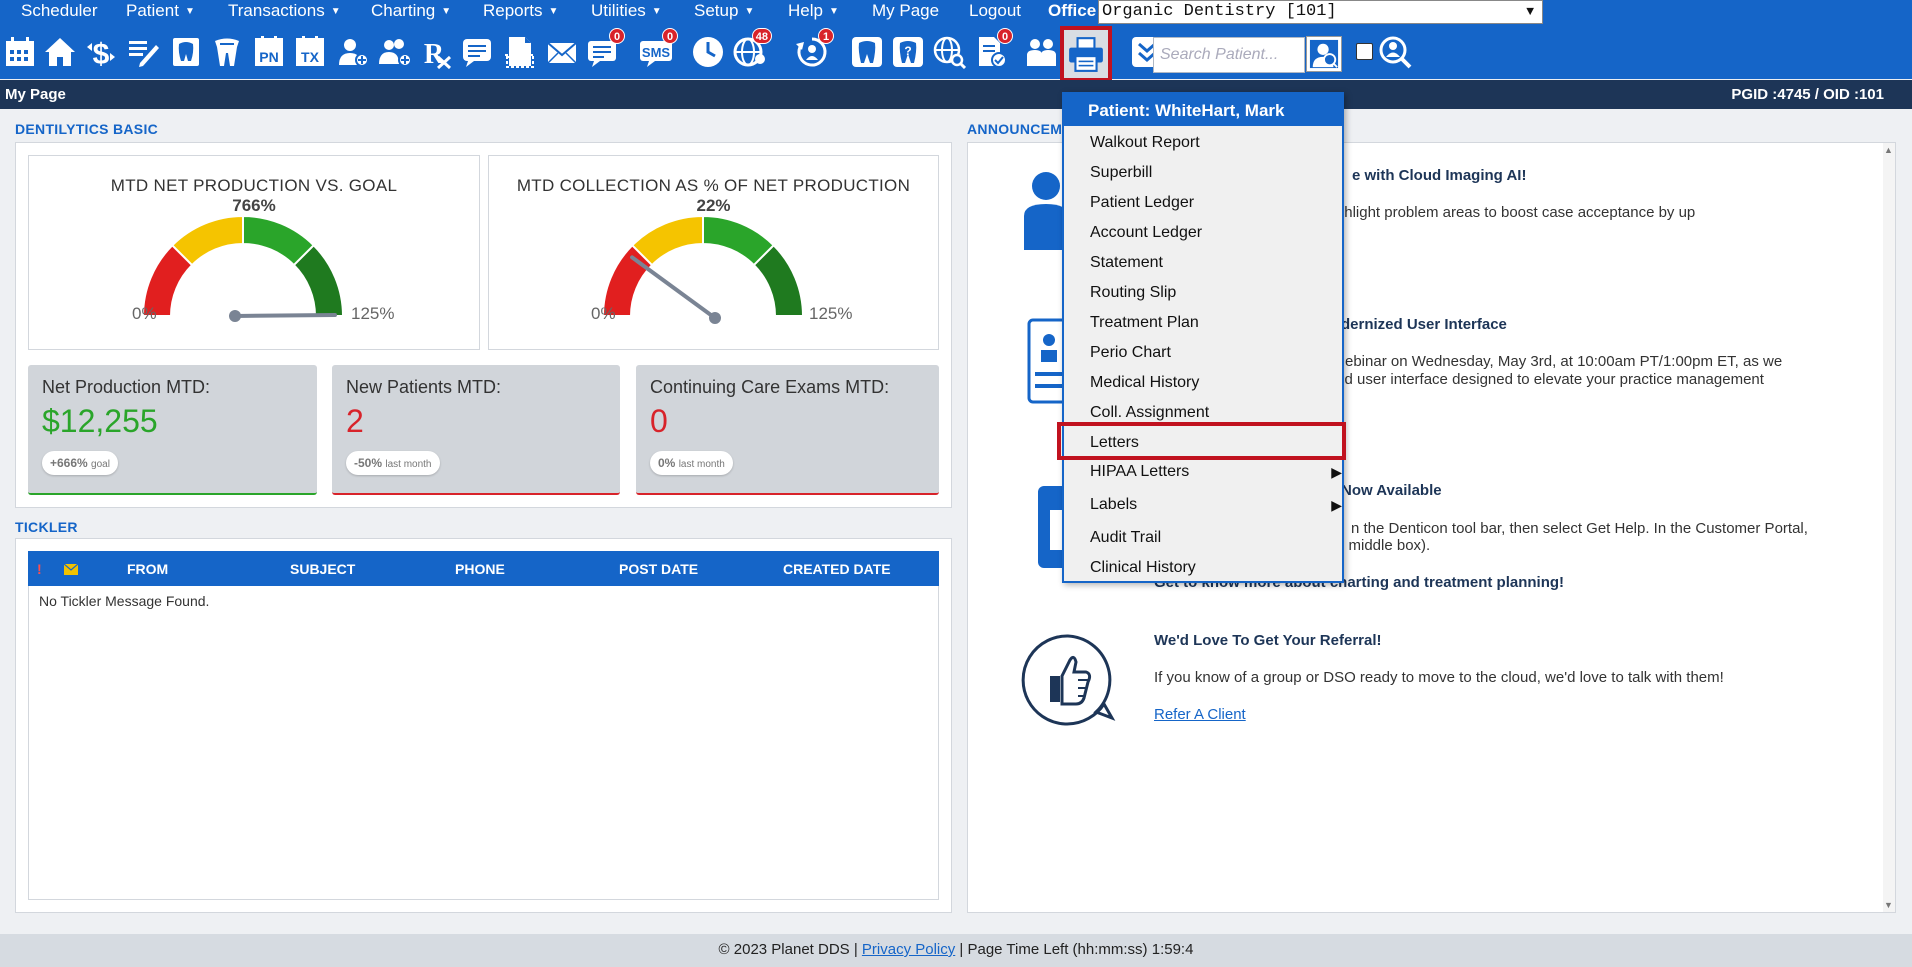 The height and width of the screenshot is (967, 1912). Describe the element at coordinates (60, 52) in the screenshot. I see `home-icon` at that location.